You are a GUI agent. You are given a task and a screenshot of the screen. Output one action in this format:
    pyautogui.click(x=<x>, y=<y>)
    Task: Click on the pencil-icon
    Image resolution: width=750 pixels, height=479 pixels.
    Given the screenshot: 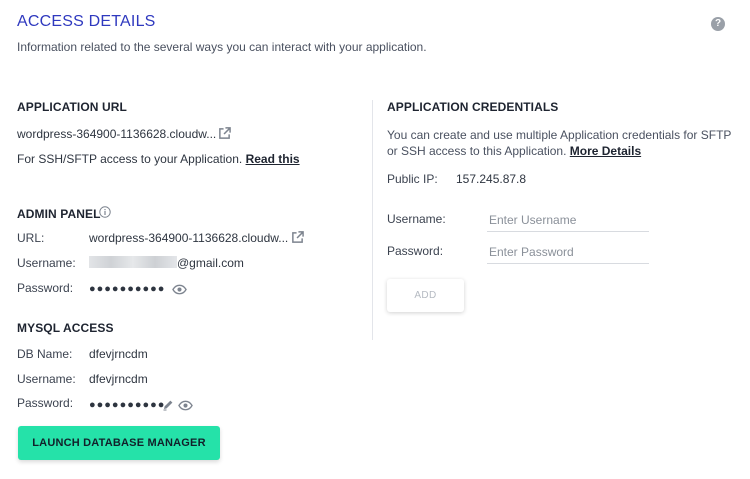 What is the action you would take?
    pyautogui.click(x=168, y=405)
    